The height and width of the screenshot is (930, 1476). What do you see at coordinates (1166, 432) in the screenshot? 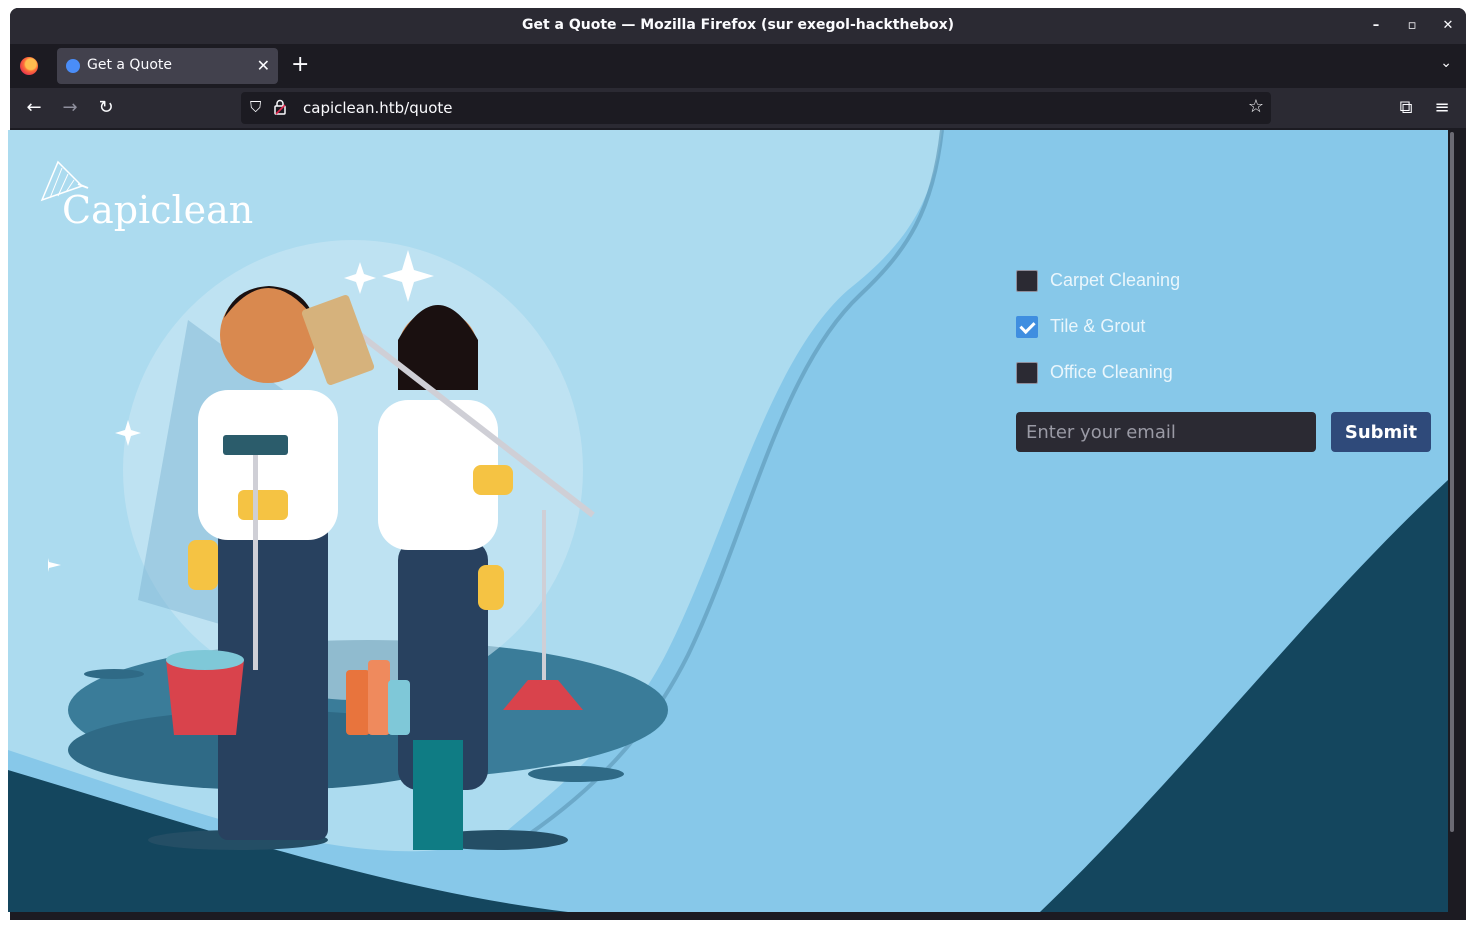
I see `email-input` at bounding box center [1166, 432].